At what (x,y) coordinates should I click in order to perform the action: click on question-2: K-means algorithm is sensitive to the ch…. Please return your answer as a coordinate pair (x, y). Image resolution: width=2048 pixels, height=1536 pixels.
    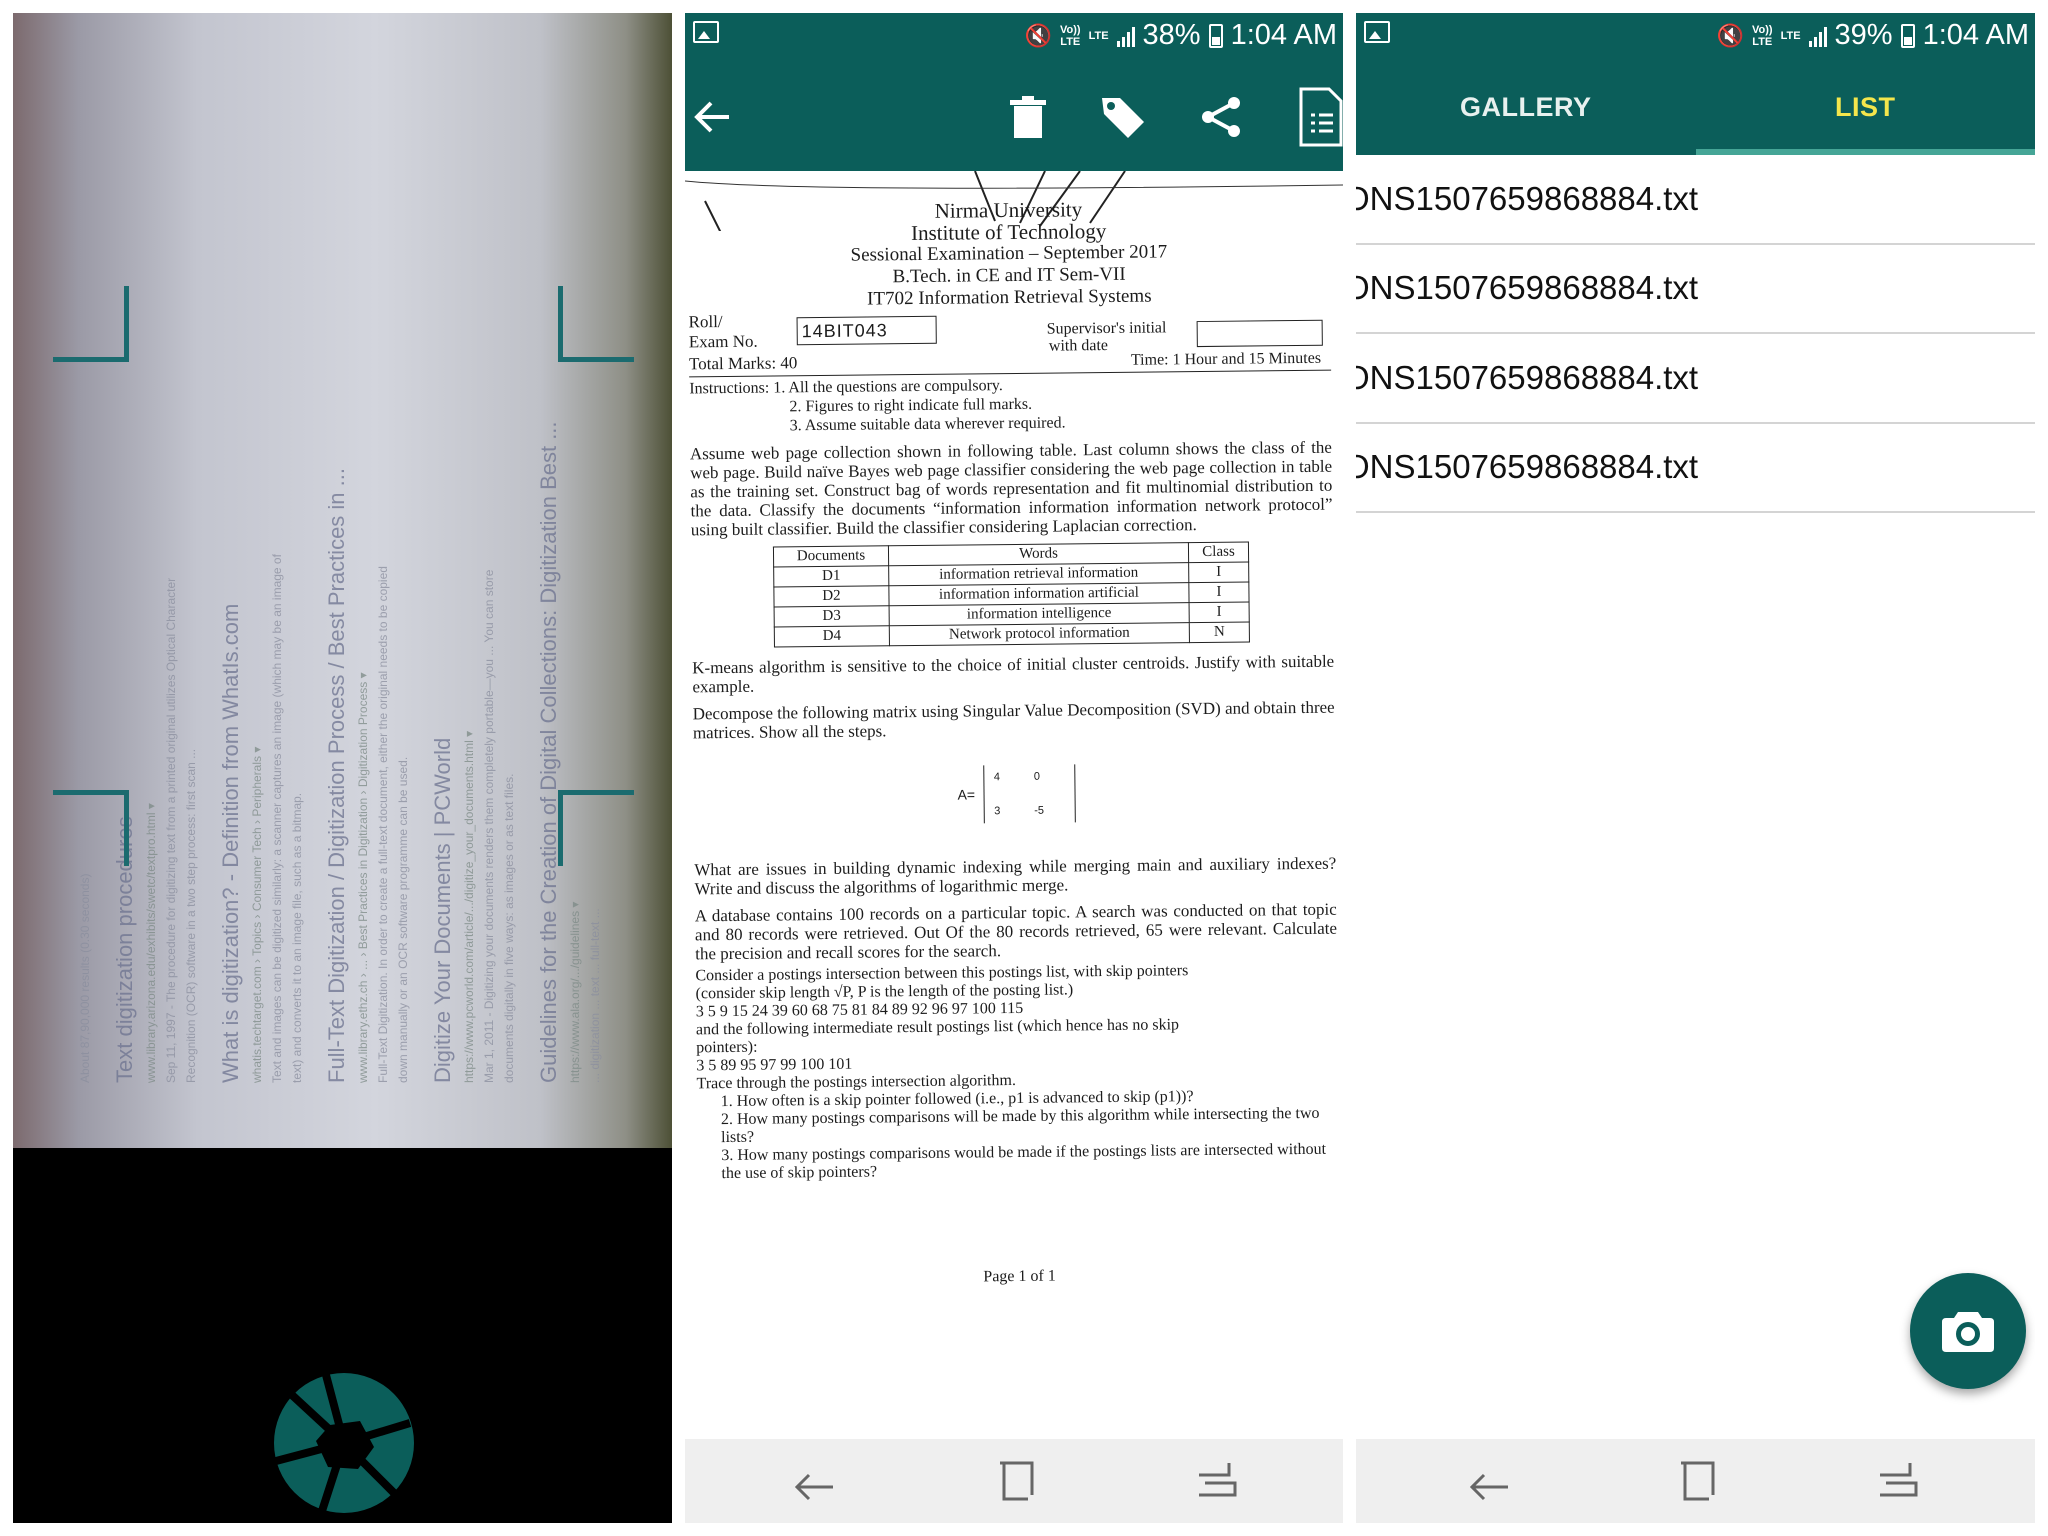
    Looking at the image, I should click on (1013, 674).